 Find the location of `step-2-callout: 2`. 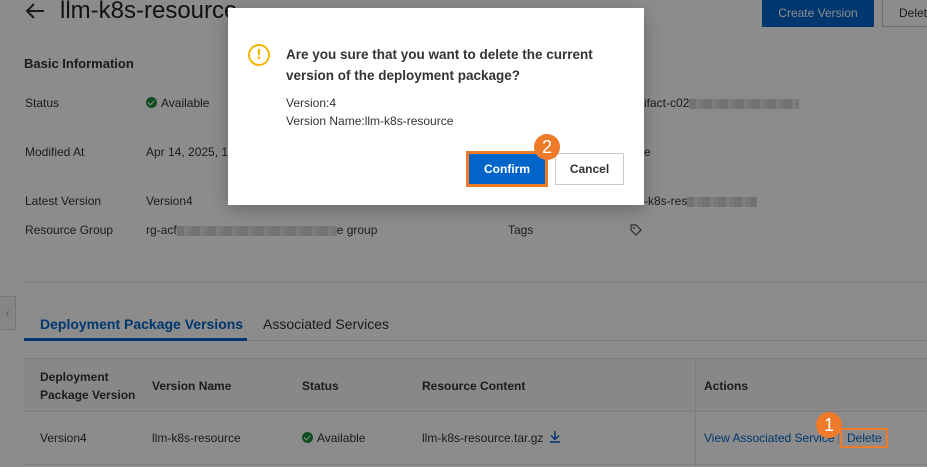

step-2-callout: 2 is located at coordinates (547, 147).